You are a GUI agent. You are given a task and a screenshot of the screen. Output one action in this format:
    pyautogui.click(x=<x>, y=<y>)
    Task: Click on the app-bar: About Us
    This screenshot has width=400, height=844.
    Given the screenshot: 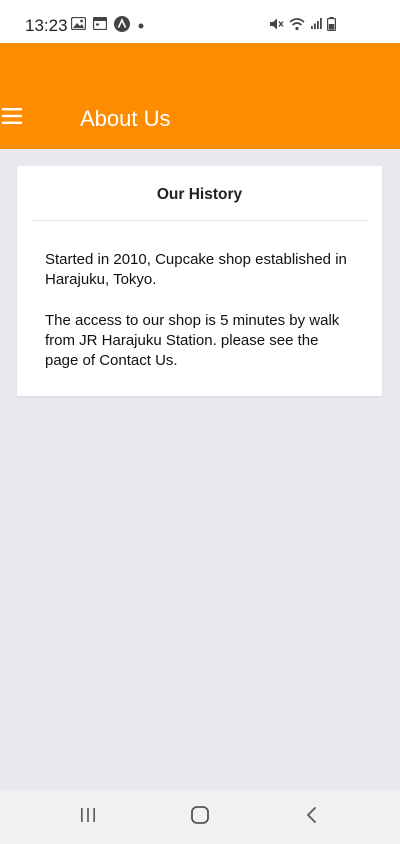 What is the action you would take?
    pyautogui.click(x=200, y=96)
    